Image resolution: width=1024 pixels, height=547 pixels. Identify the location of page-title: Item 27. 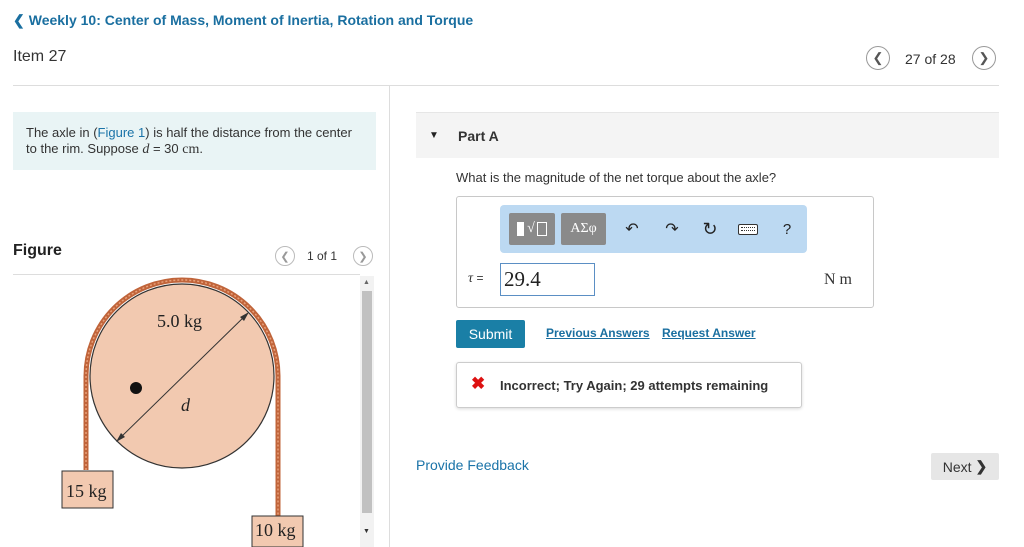
(40, 56).